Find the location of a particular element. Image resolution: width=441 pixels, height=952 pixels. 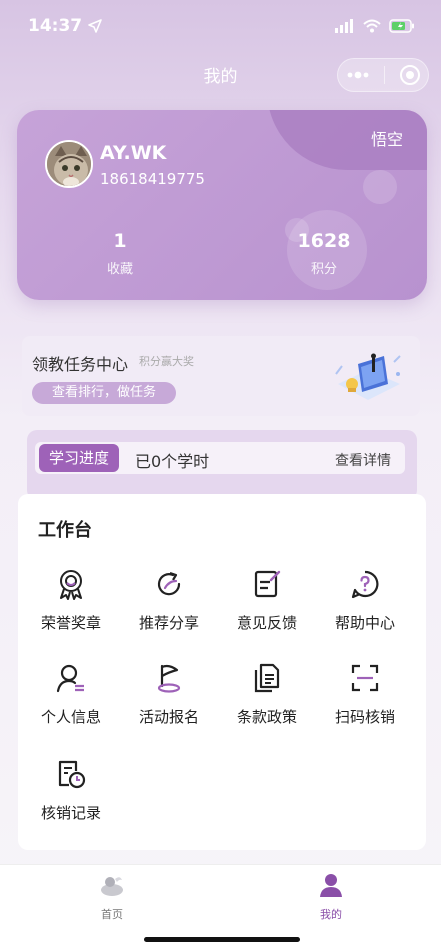

scan-icon is located at coordinates (365, 678).